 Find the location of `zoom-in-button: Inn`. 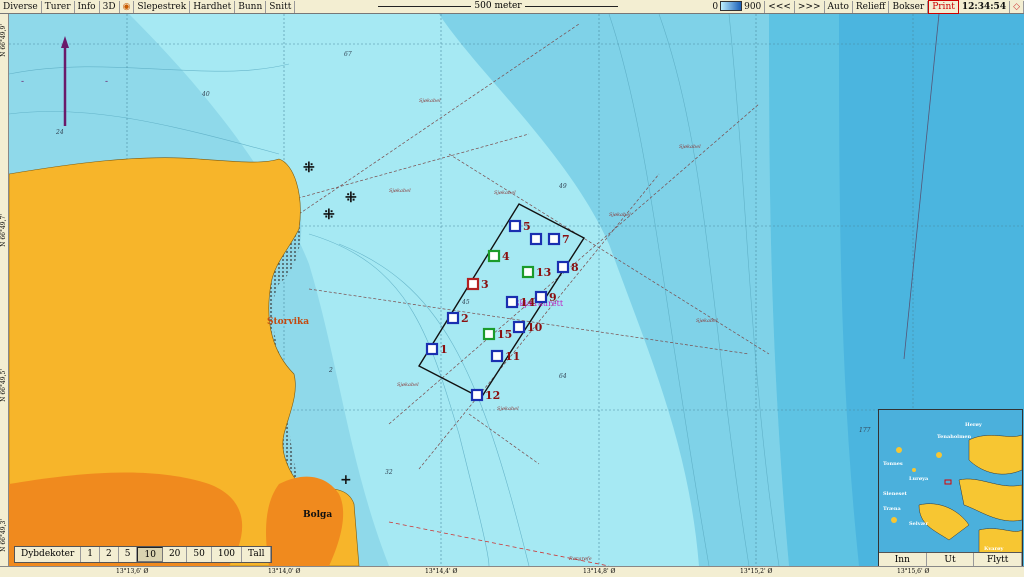

zoom-in-button: Inn is located at coordinates (903, 560).